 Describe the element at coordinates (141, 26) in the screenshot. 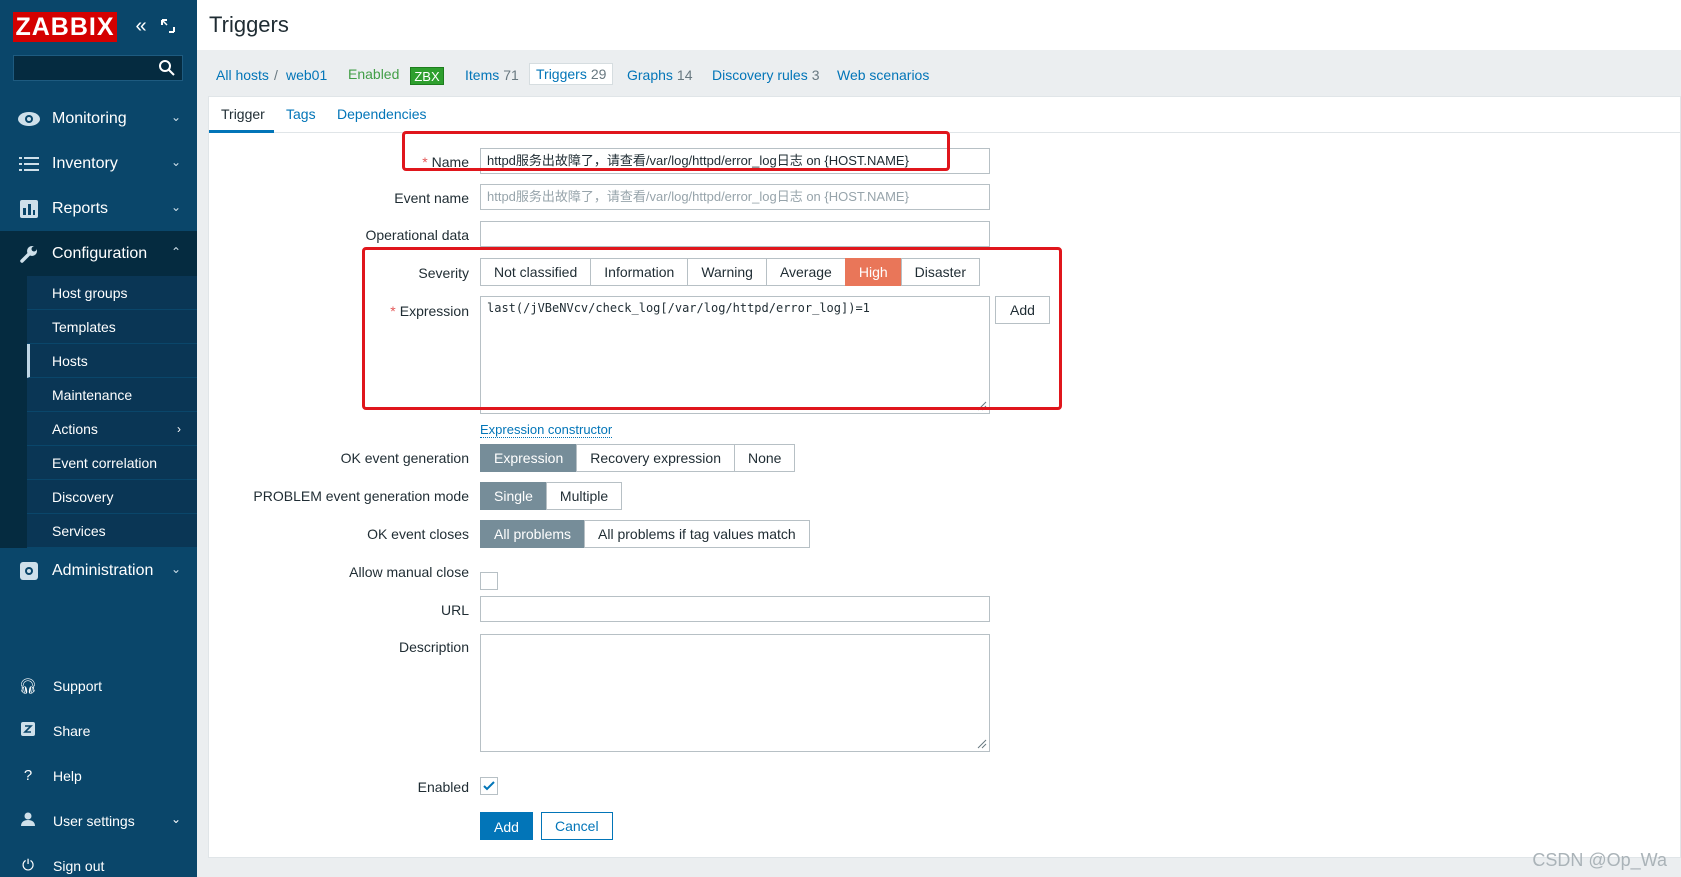

I see `collapse-sidebar-icon: «` at that location.